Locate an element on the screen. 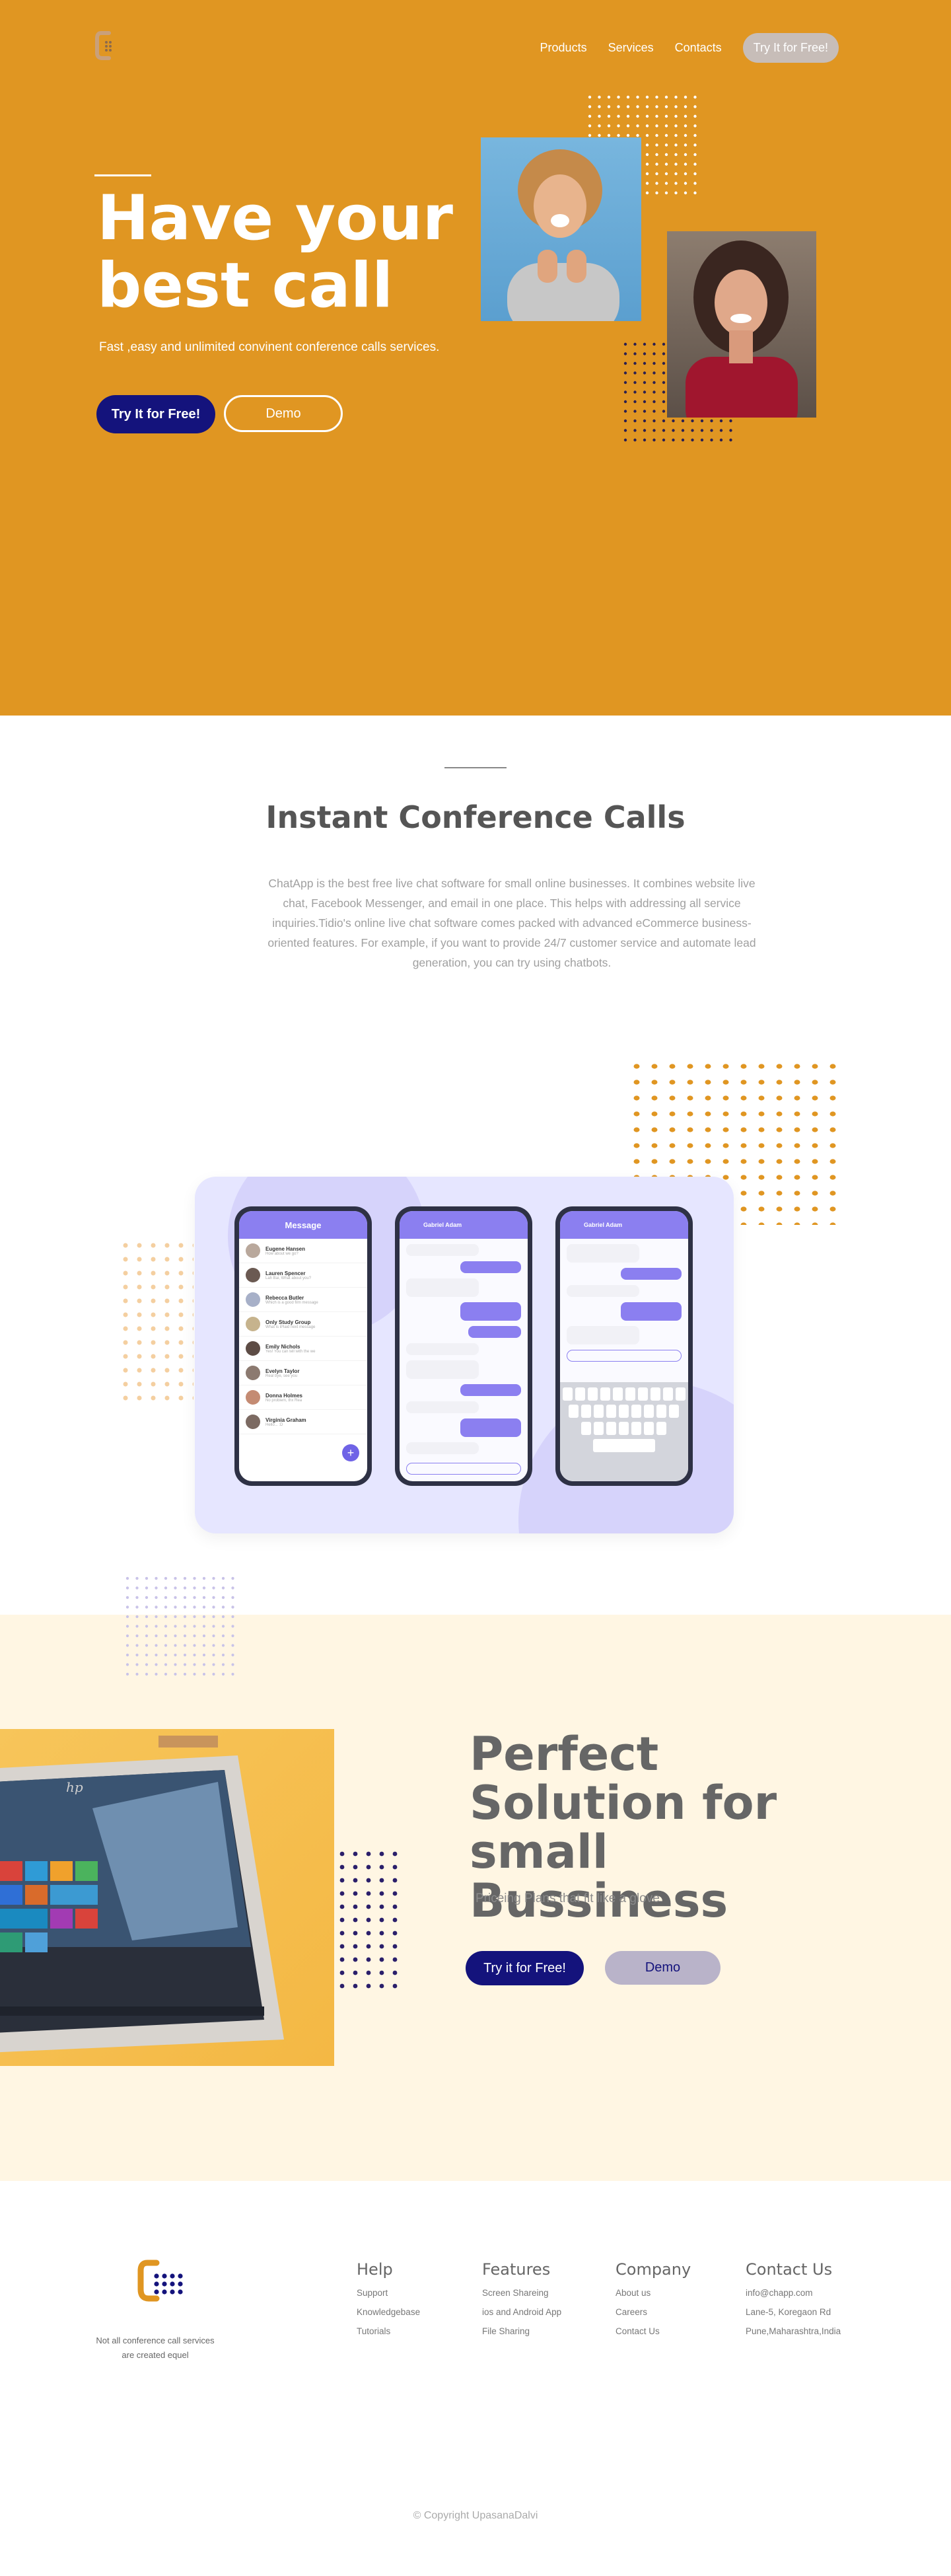  footer-link-about: About us is located at coordinates (653, 2293).